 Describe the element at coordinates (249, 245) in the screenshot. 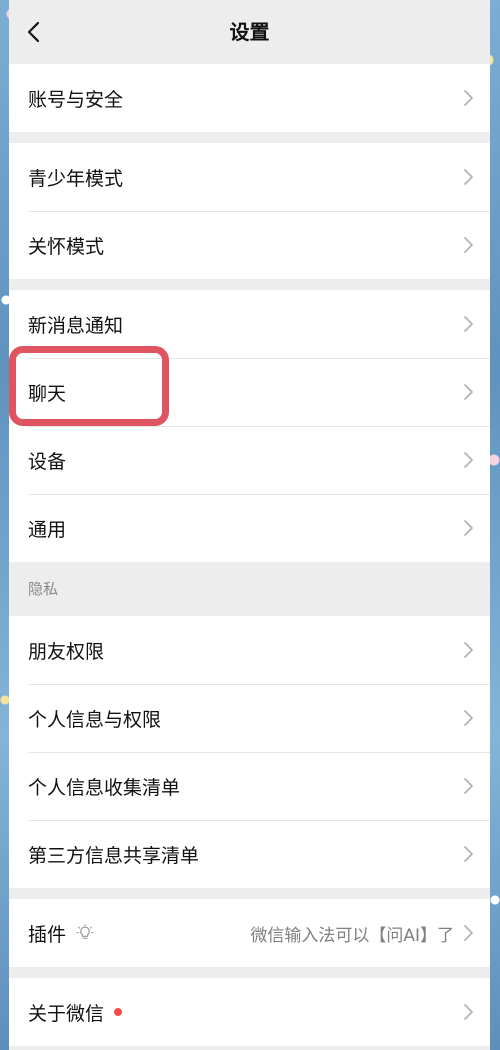

I see `settings-item-care-mode: 关怀模式` at that location.